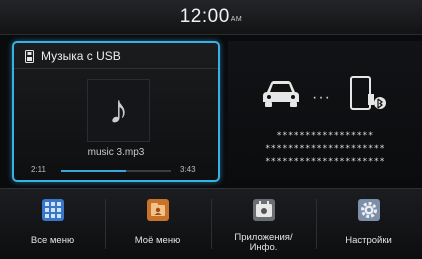 Image resolution: width=422 pixels, height=259 pixels. I want to click on menu-settings-button: Настройки, so click(368, 224).